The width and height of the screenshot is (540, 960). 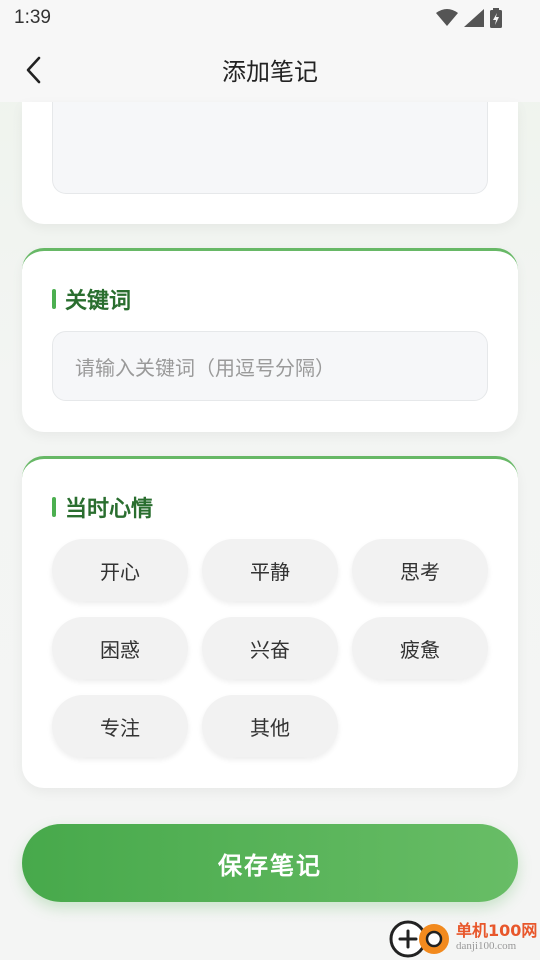 What do you see at coordinates (270, 726) in the screenshot?
I see `mood-chip-other: 其他` at bounding box center [270, 726].